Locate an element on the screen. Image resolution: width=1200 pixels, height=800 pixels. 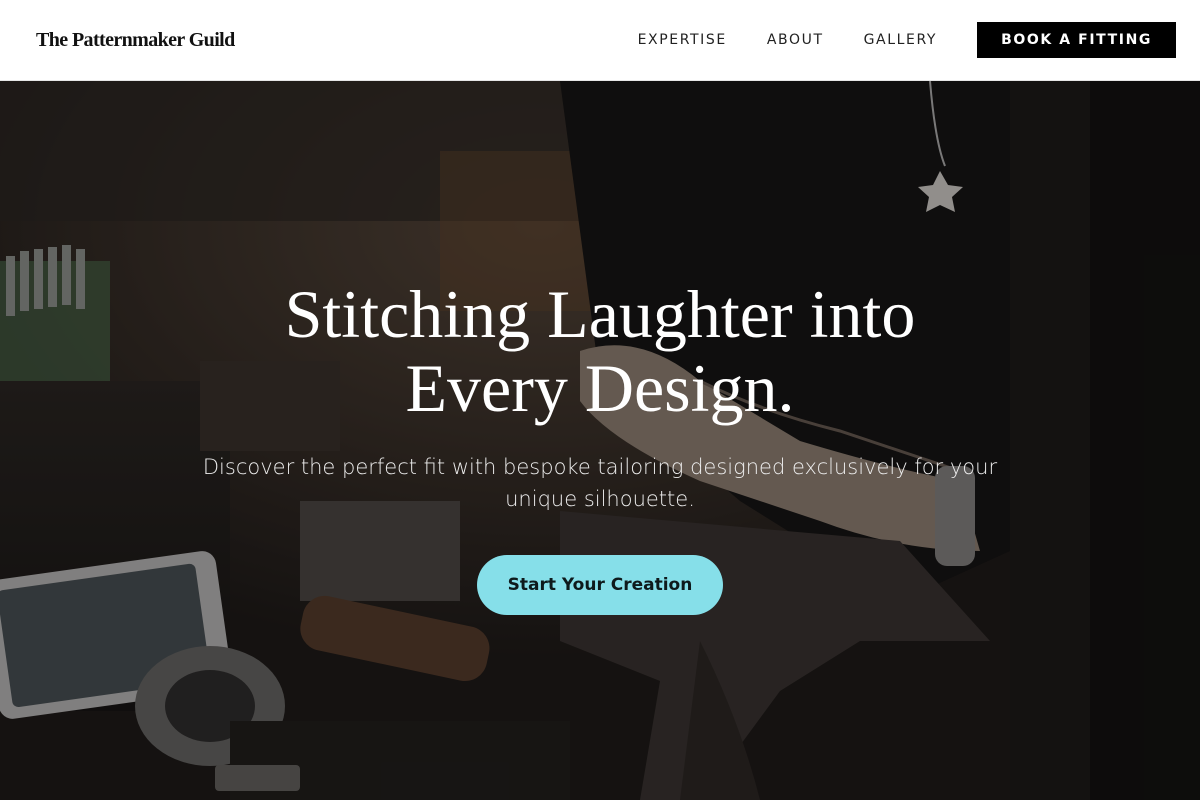
nav-link-expertise: EXPERTISE is located at coordinates (682, 40).